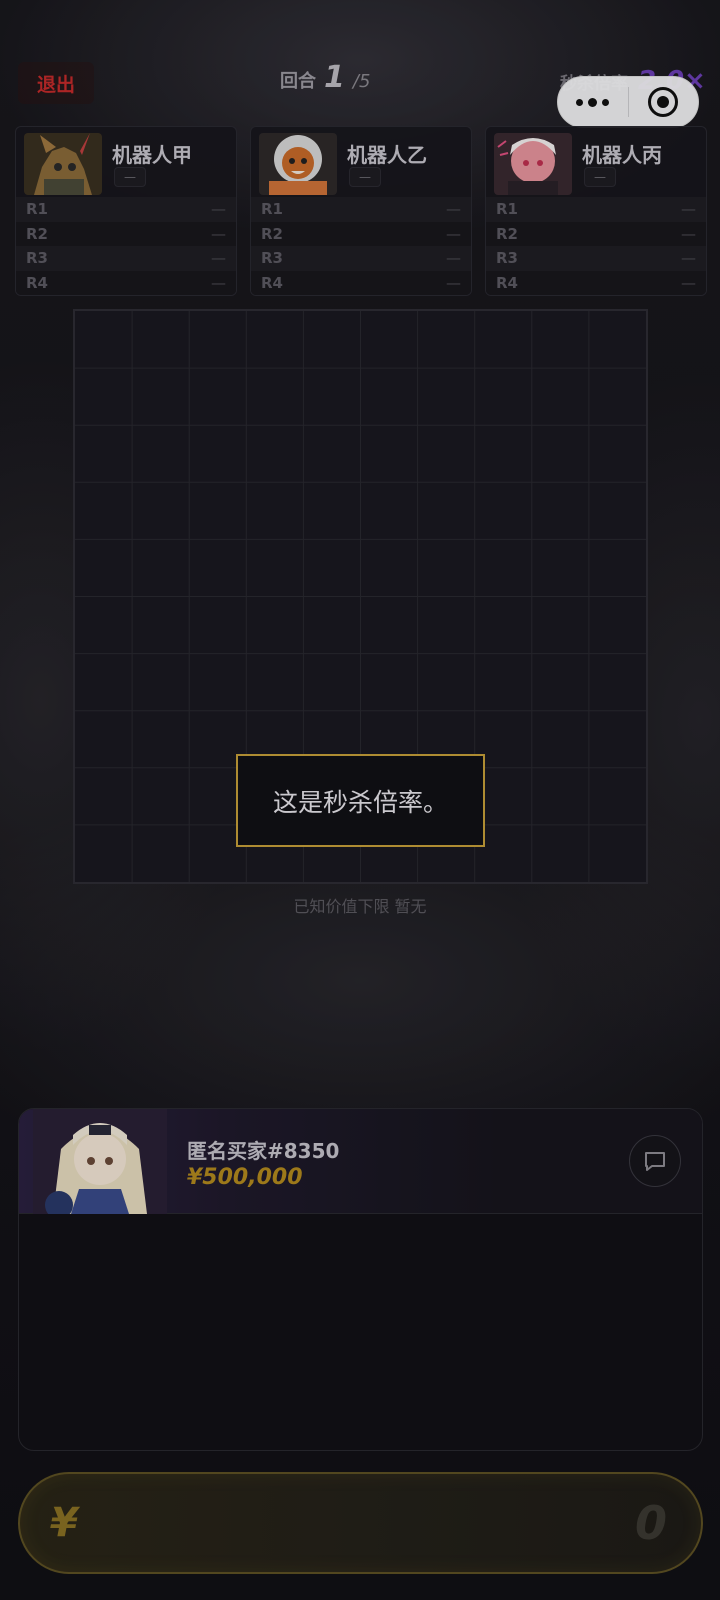 This screenshot has width=720, height=1600. Describe the element at coordinates (360, 1523) in the screenshot. I see `bid-input: ¥ 0` at that location.